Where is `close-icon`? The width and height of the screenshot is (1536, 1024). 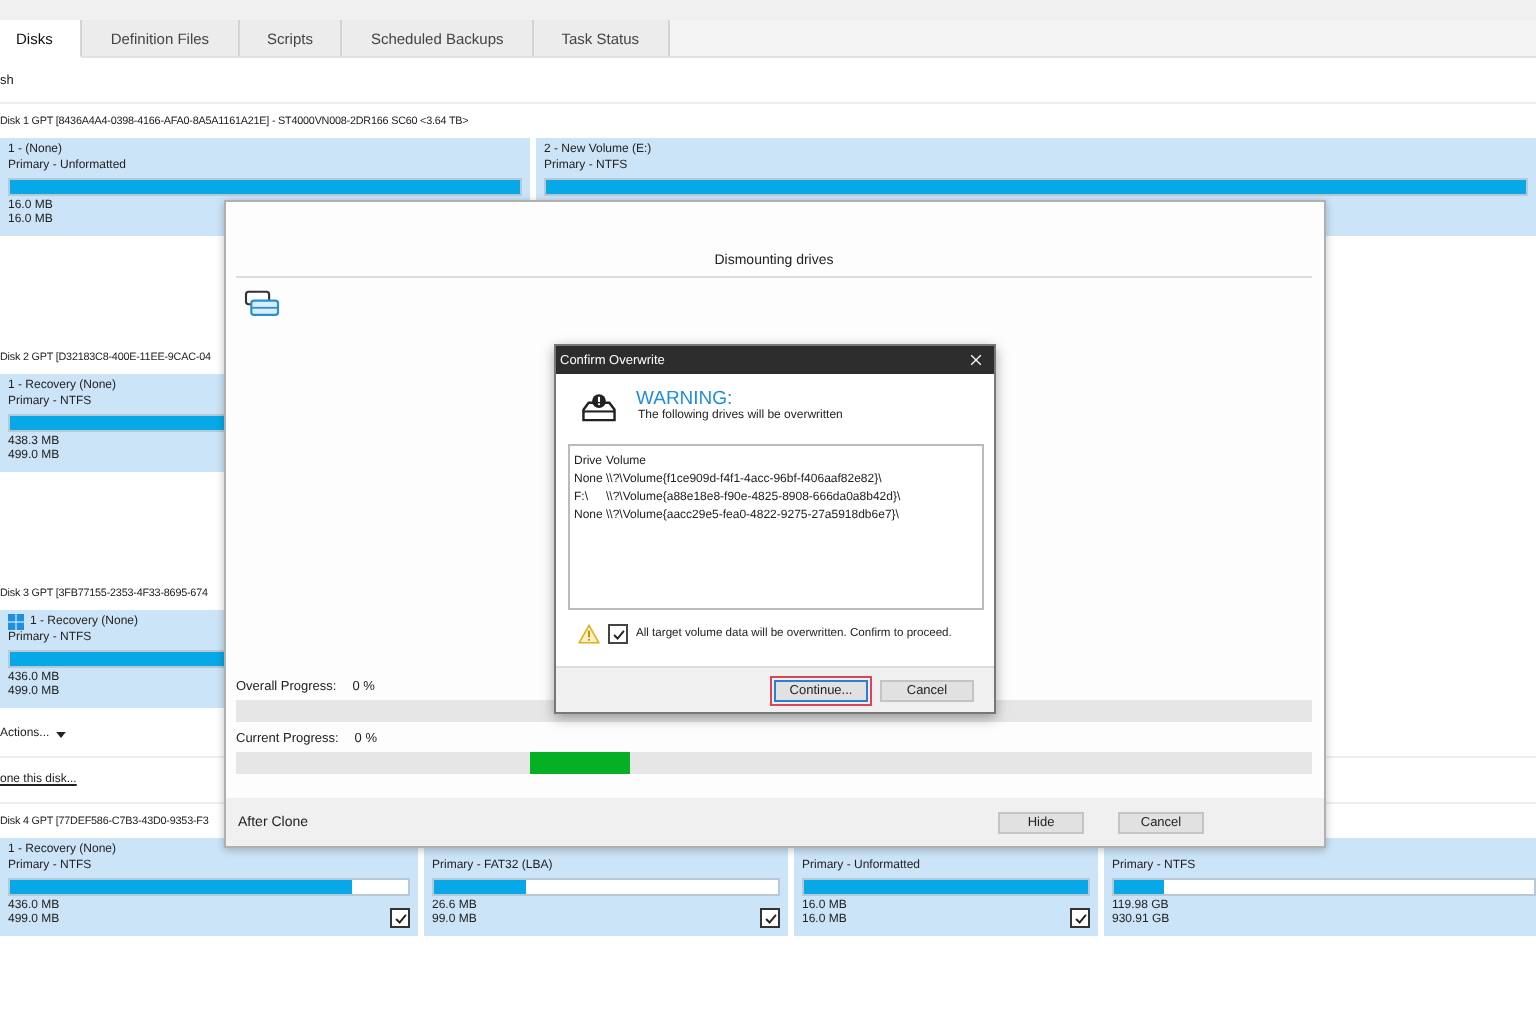
close-icon is located at coordinates (976, 360).